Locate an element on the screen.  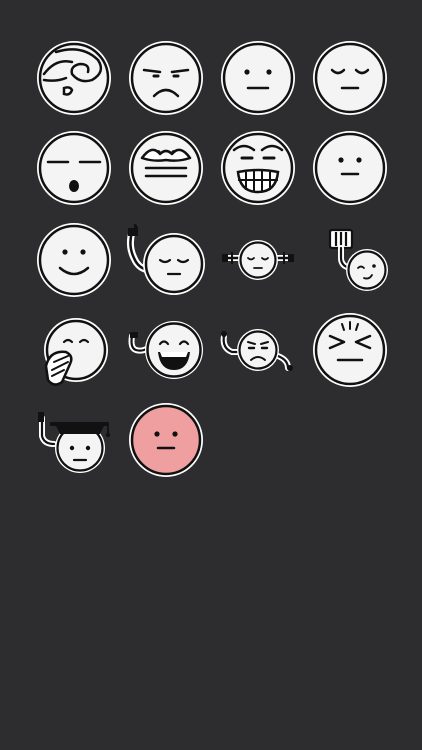
emoji-sticker-pink is located at coordinates (166, 440).